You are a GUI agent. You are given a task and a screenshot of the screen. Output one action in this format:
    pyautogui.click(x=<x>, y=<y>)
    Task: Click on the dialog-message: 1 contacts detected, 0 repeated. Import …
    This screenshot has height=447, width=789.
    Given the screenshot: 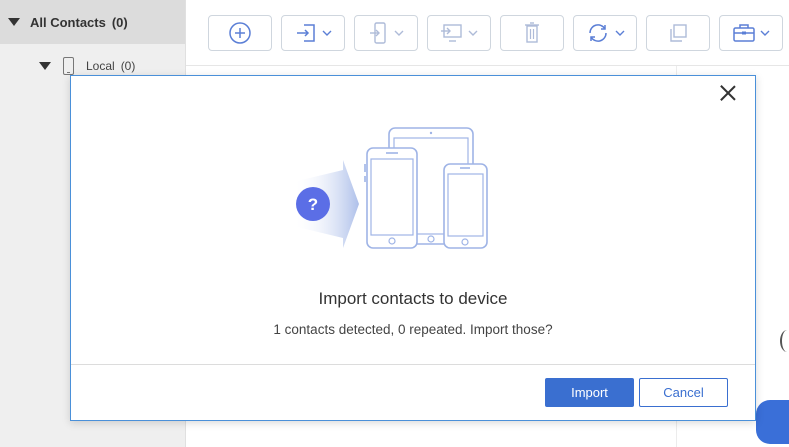 What is the action you would take?
    pyautogui.click(x=413, y=329)
    